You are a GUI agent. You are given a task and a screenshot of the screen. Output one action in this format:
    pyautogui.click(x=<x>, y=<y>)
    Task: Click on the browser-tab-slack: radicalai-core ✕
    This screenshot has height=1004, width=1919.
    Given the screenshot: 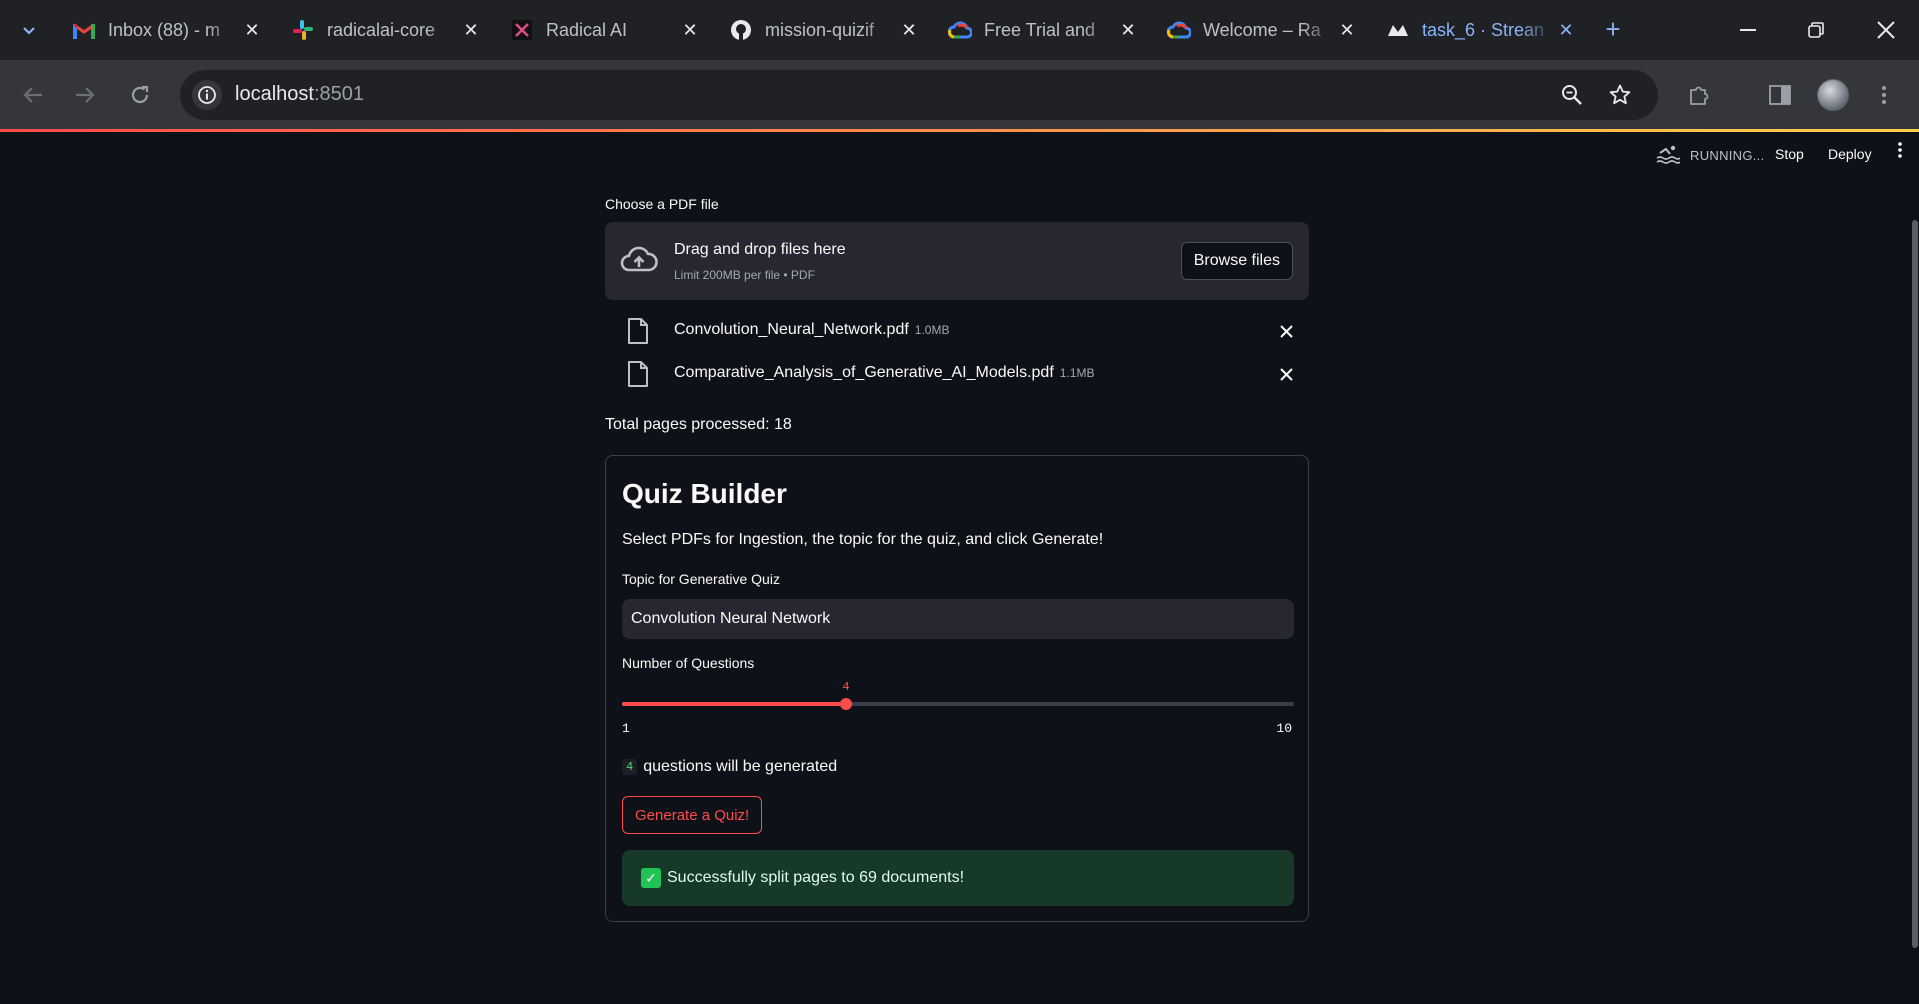 What is the action you would take?
    pyautogui.click(x=383, y=30)
    